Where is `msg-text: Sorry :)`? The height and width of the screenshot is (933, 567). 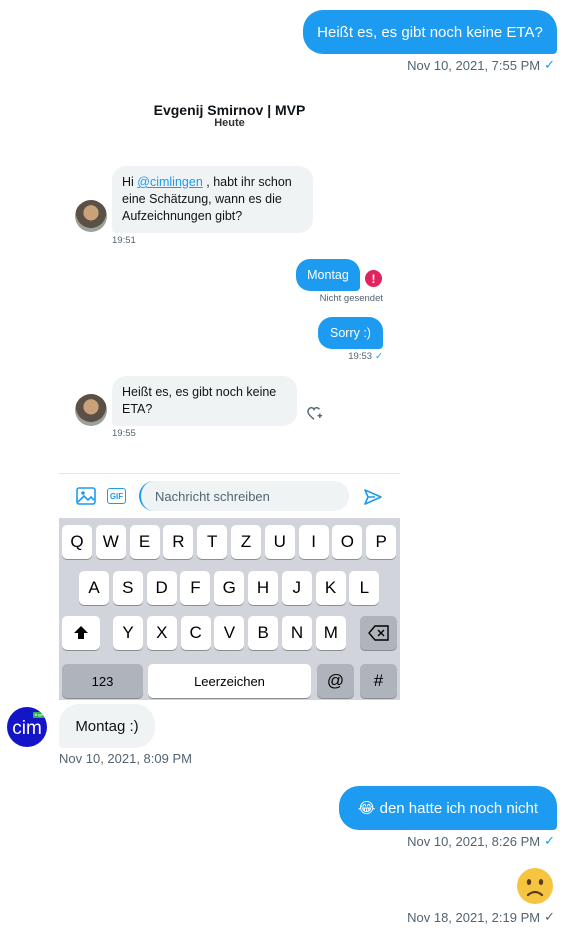 msg-text: Sorry :) is located at coordinates (350, 333).